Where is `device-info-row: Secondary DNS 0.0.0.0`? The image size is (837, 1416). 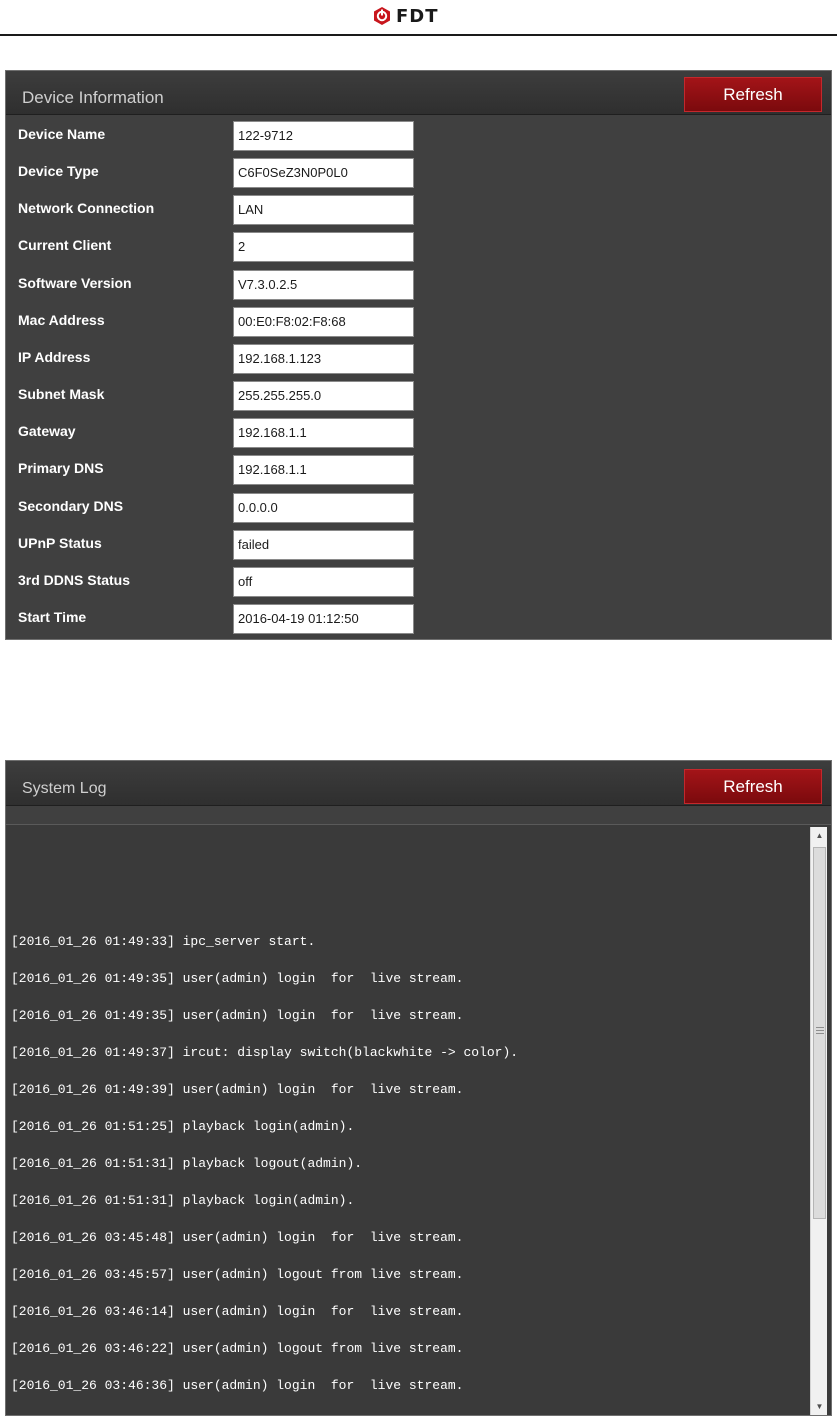 device-info-row: Secondary DNS 0.0.0.0 is located at coordinates (418, 507).